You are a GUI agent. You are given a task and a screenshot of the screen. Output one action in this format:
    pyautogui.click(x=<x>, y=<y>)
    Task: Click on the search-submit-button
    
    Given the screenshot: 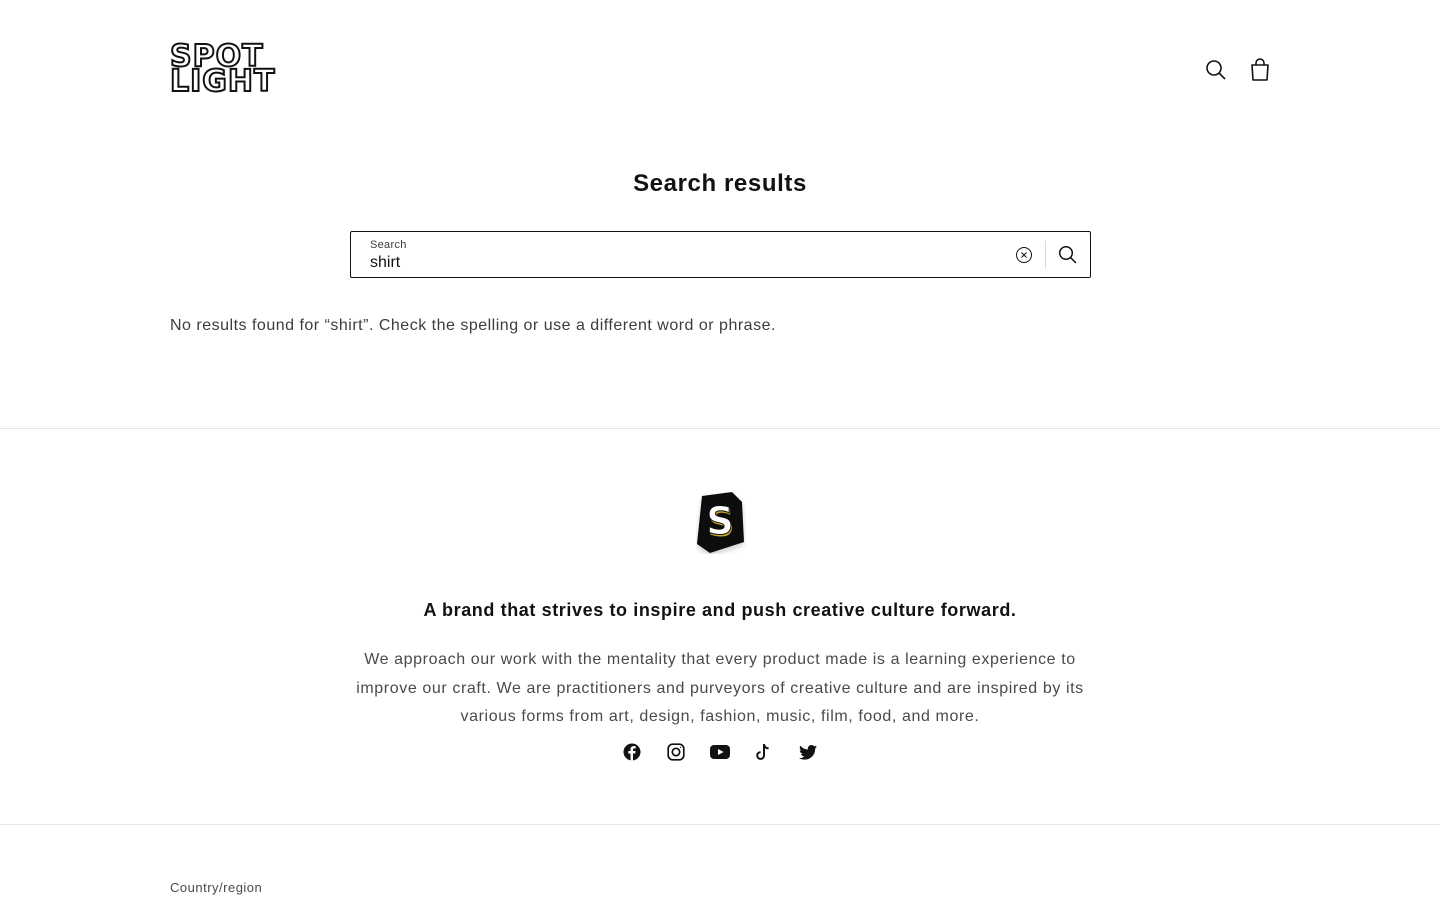 What is the action you would take?
    pyautogui.click(x=1068, y=255)
    